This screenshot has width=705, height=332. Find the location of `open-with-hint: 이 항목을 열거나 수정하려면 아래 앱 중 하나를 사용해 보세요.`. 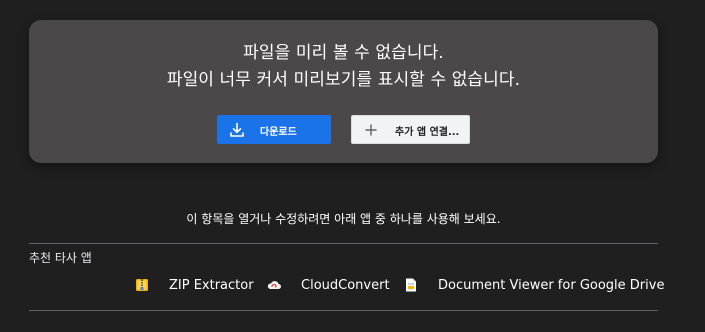

open-with-hint: 이 항목을 열거나 수정하려면 아래 앱 중 하나를 사용해 보세요. is located at coordinates (343, 219).